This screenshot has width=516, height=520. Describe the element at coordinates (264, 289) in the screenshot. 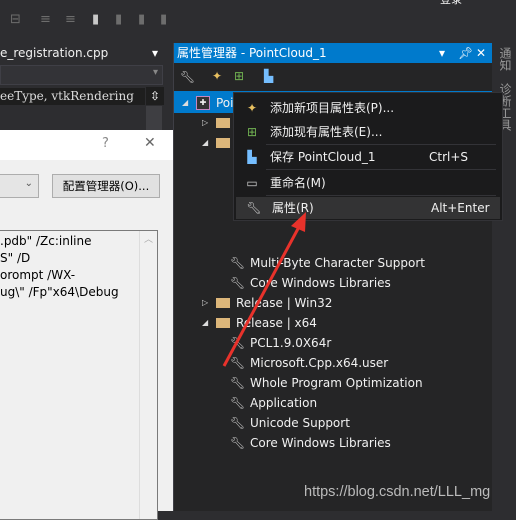

I see `red-arrow-annotation` at that location.